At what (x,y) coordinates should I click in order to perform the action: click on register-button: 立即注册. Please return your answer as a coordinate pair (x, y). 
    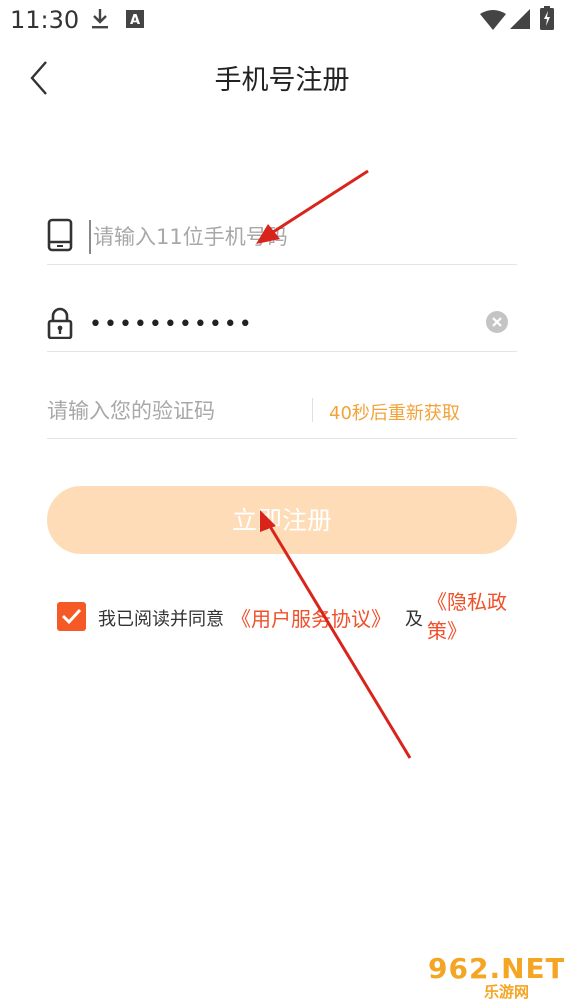
    Looking at the image, I should click on (282, 520).